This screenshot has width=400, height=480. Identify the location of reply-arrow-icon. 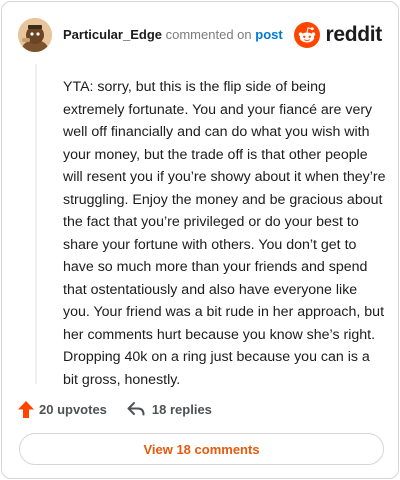
(136, 409).